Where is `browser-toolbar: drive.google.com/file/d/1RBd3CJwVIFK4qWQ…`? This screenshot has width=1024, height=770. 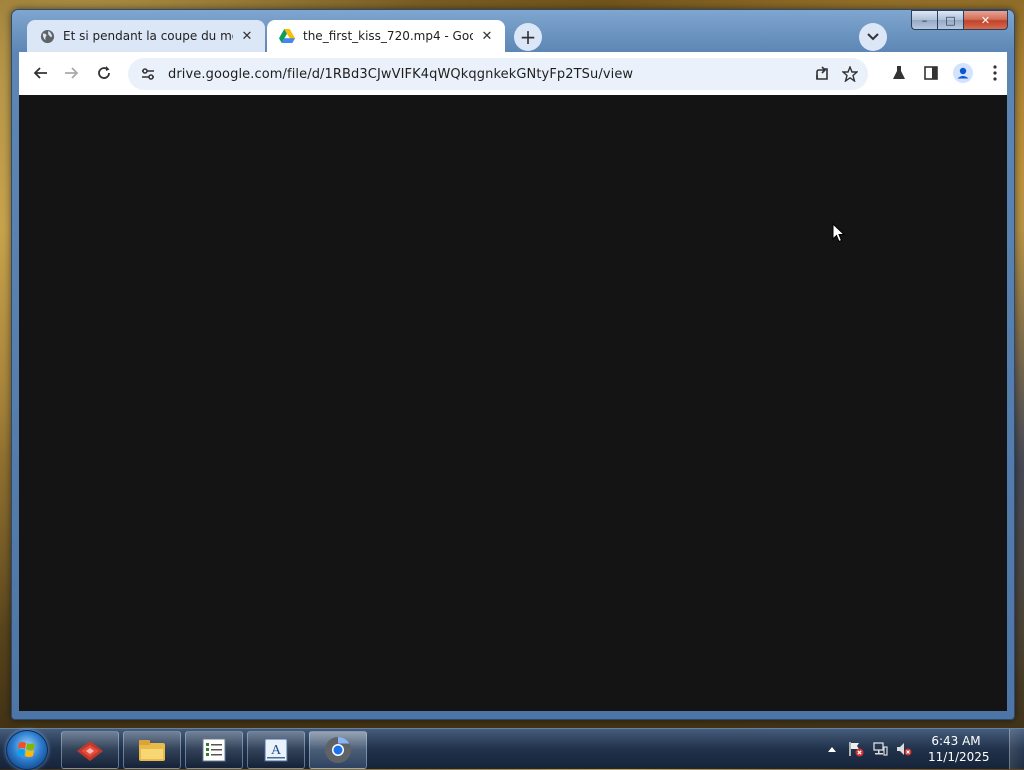 browser-toolbar: drive.google.com/file/d/1RBd3CJwVIFK4qWQ… is located at coordinates (513, 73).